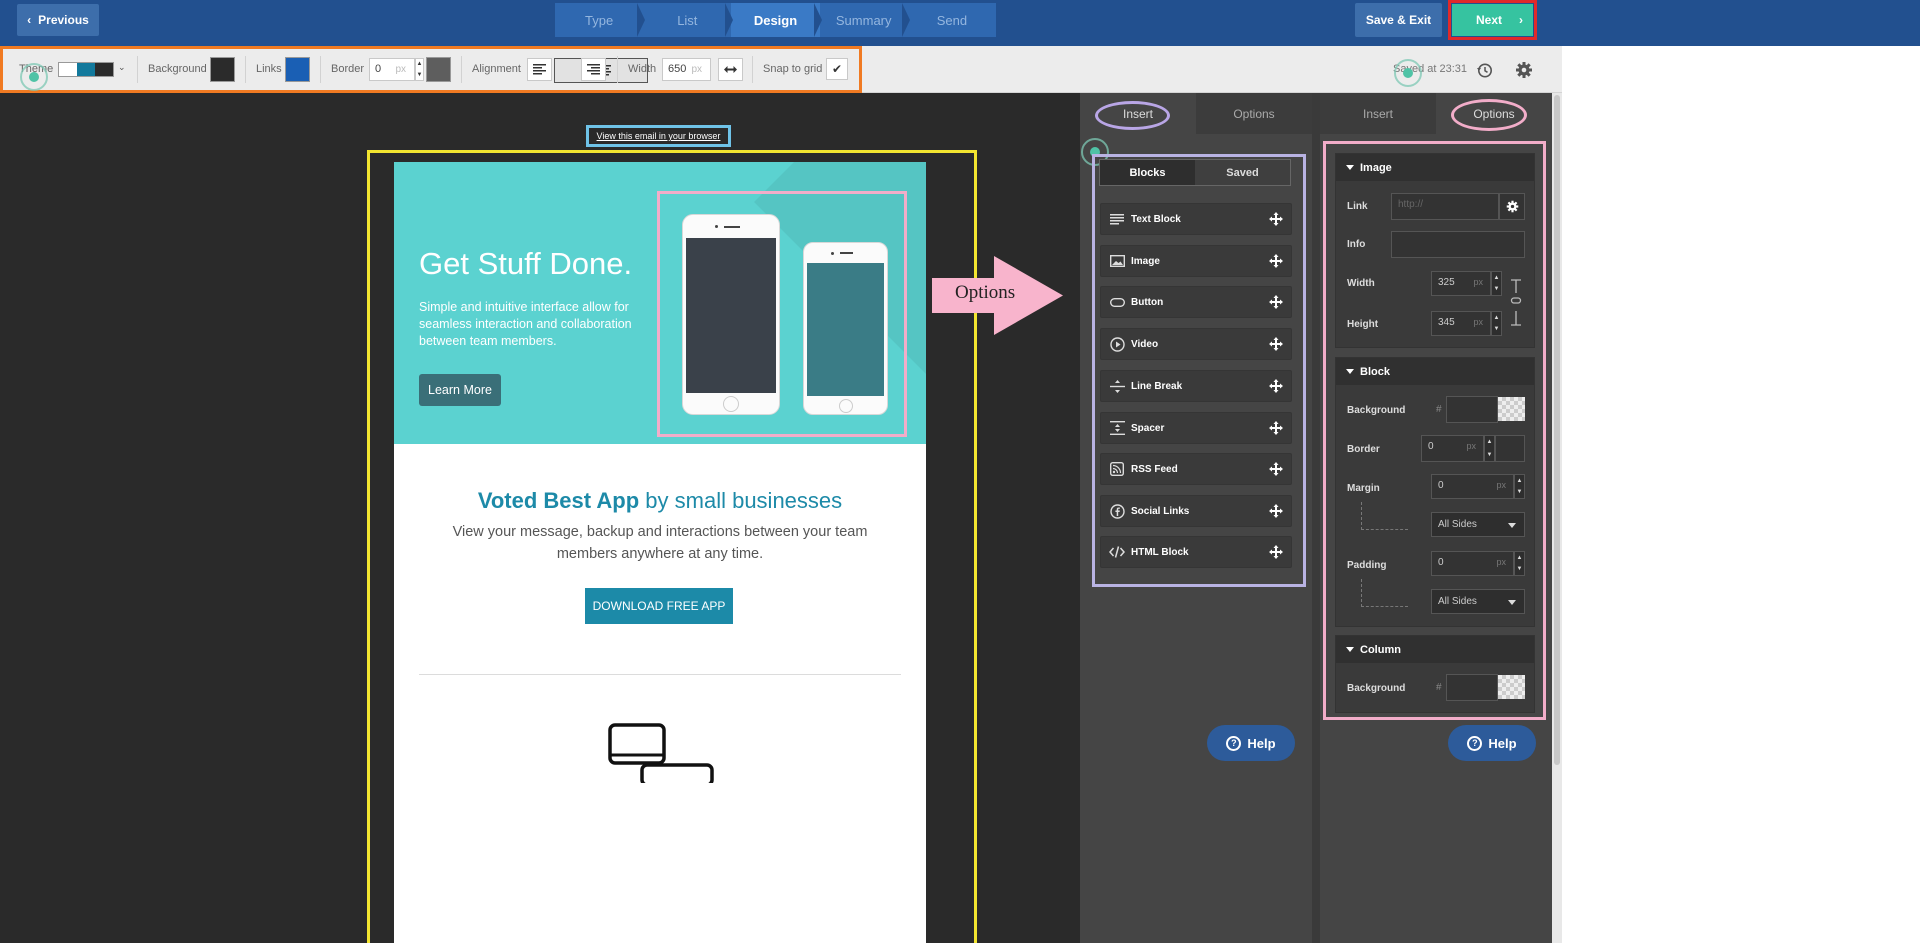 Image resolution: width=1920 pixels, height=943 pixels. I want to click on theme-color-white, so click(68, 69).